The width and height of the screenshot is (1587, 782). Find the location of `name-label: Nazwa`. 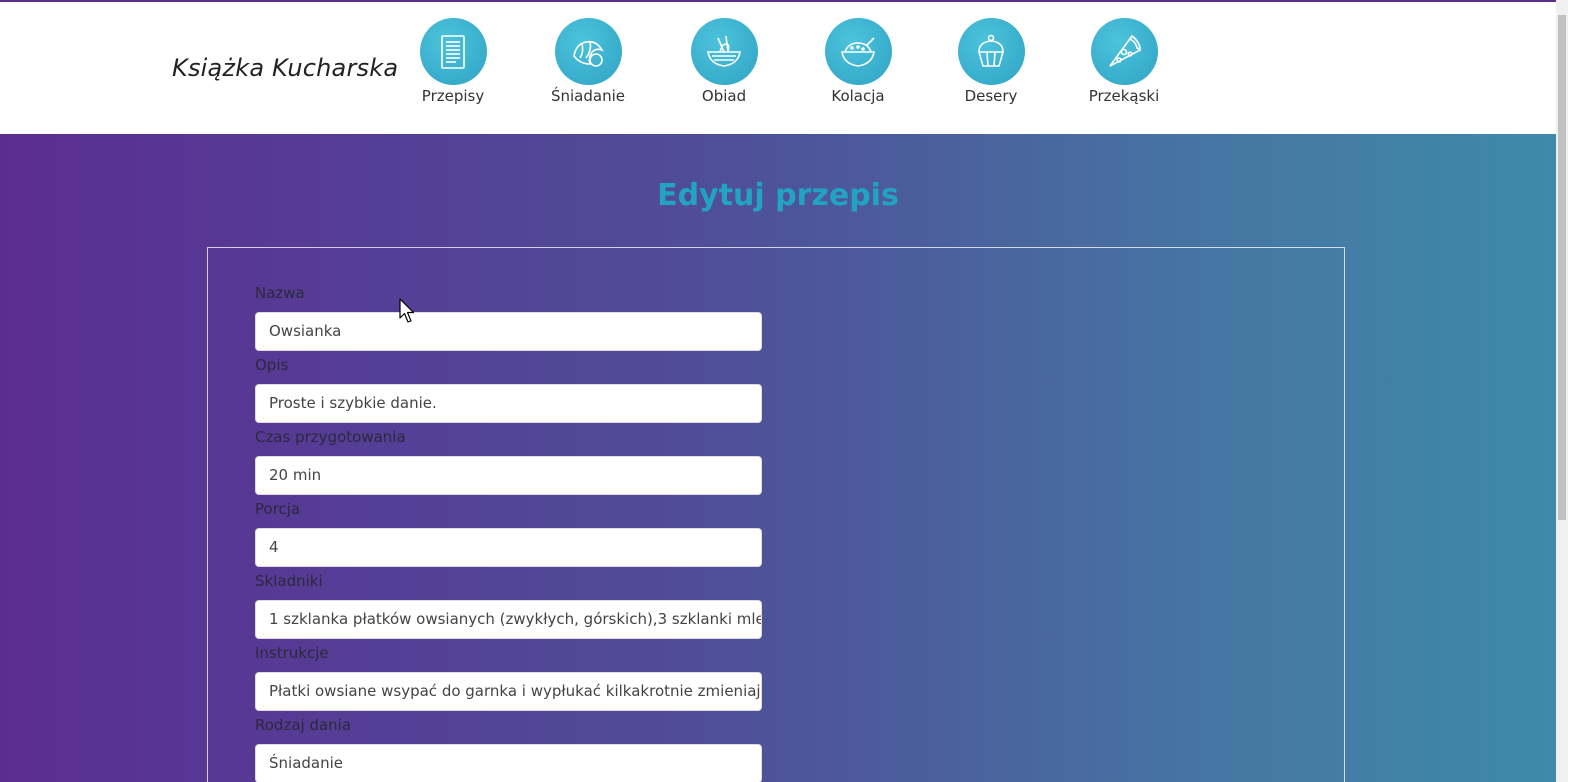

name-label: Nazwa is located at coordinates (280, 293).